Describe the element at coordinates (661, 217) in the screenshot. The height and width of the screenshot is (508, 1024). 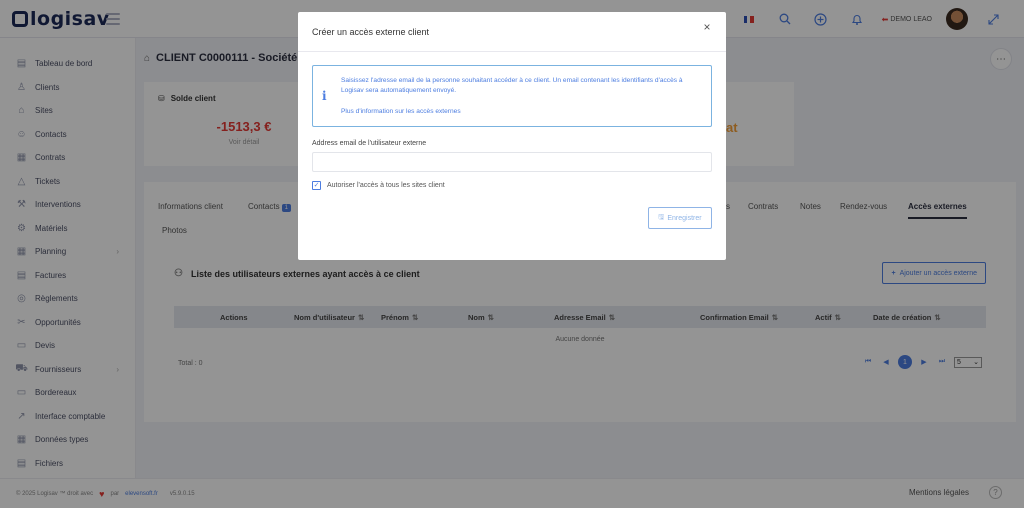
I see `save-icon: 🖫` at that location.